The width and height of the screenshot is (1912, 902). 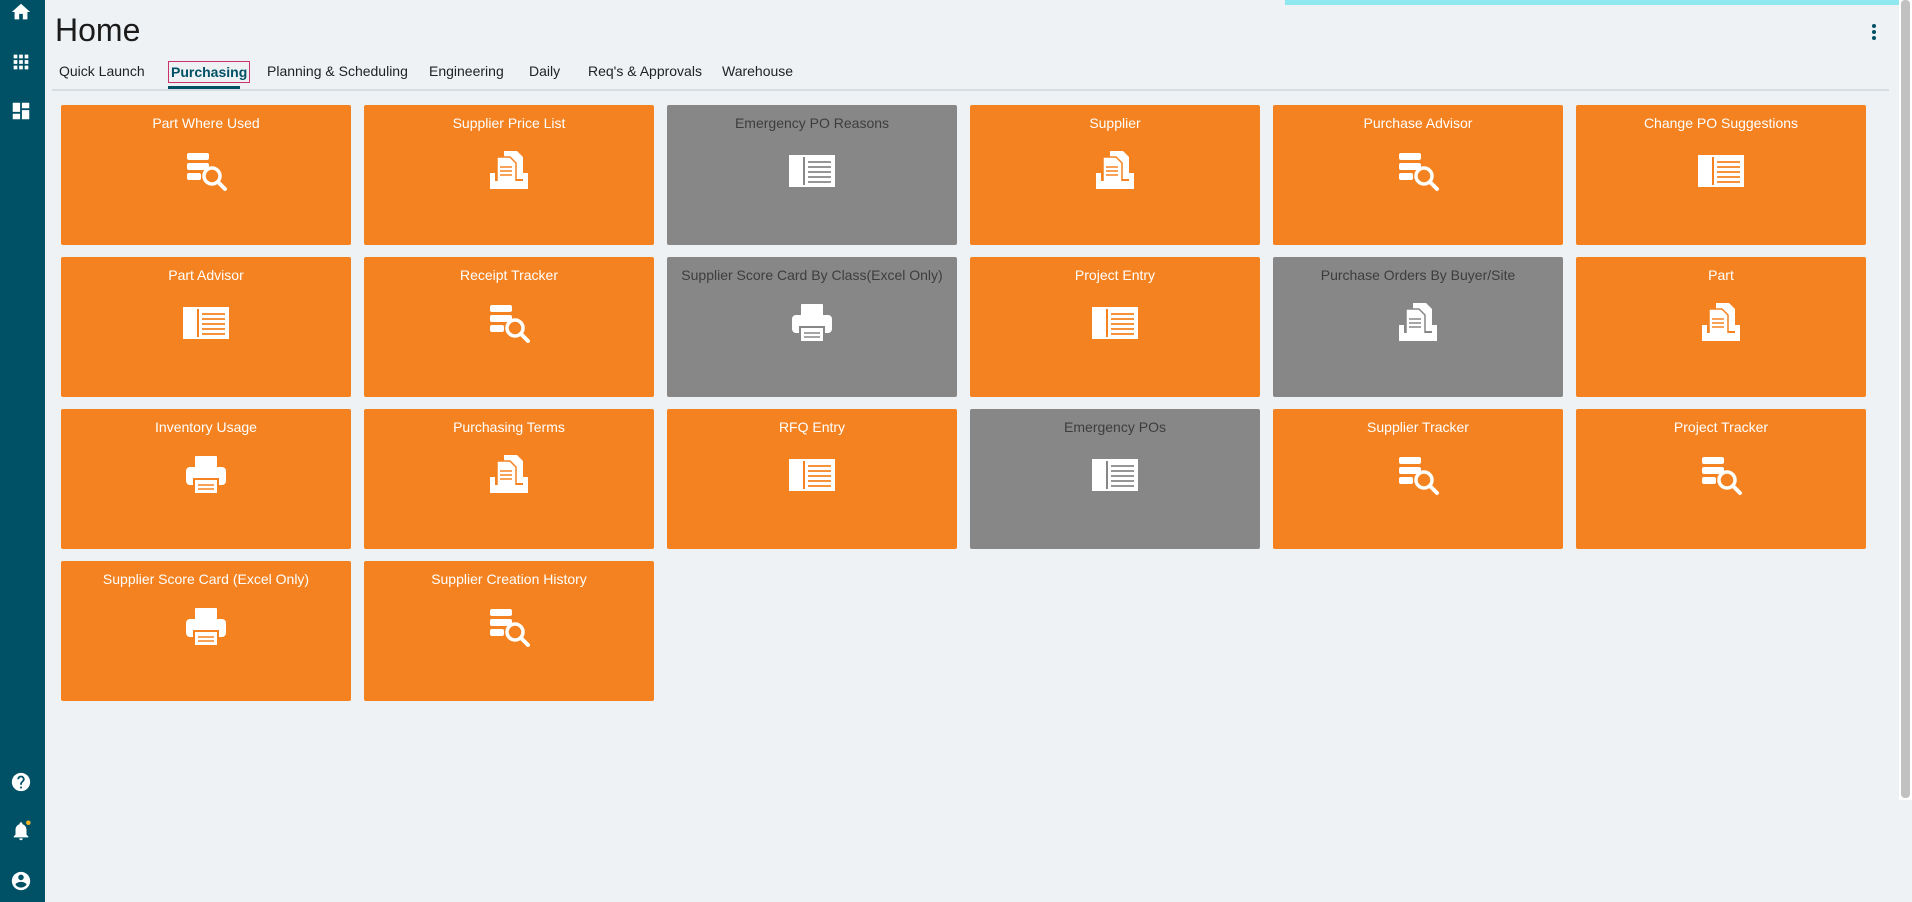 What do you see at coordinates (1115, 275) in the screenshot?
I see `tile-label: Project Entry` at bounding box center [1115, 275].